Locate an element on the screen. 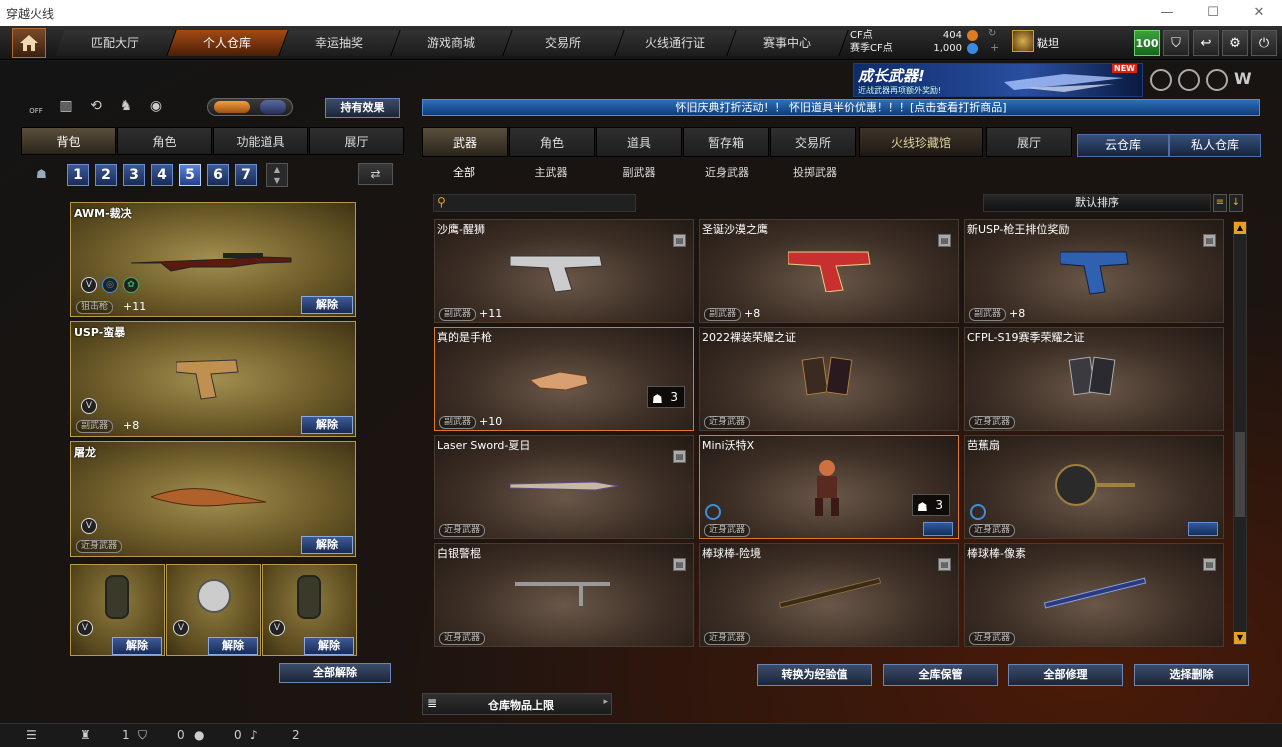 Image resolution: width=1282 pixels, height=747 pixels. select-delete-button: 选择删除 is located at coordinates (1191, 675).